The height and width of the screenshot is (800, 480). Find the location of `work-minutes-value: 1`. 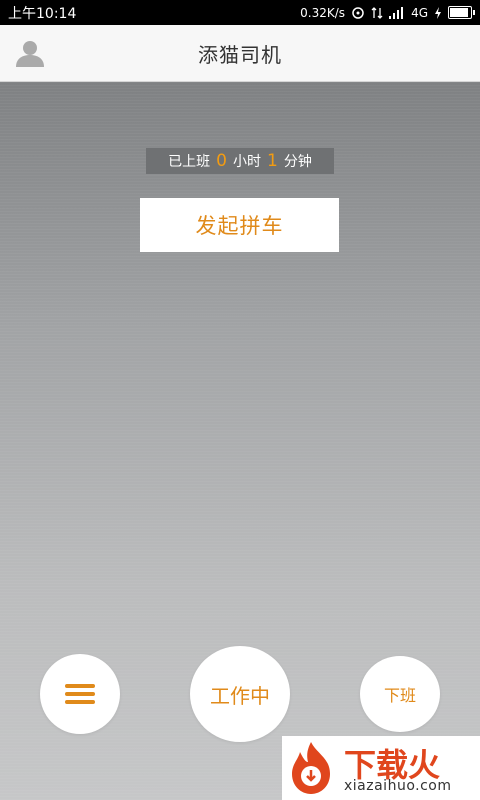

work-minutes-value: 1 is located at coordinates (272, 161).